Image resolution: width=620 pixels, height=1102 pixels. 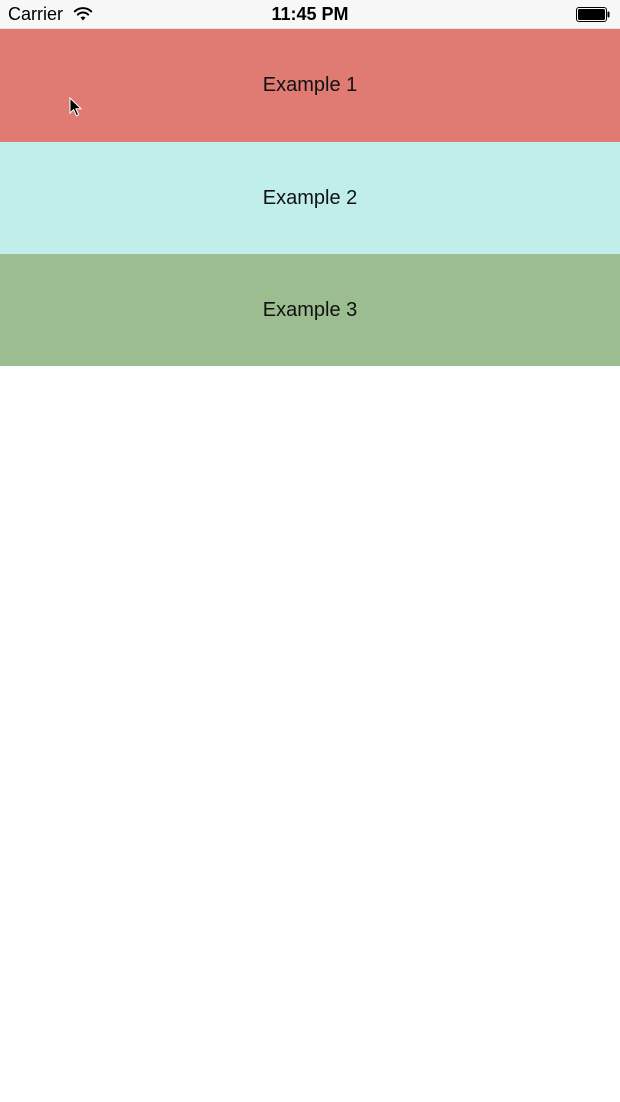 I want to click on list-item-label: Example 3, so click(x=310, y=309).